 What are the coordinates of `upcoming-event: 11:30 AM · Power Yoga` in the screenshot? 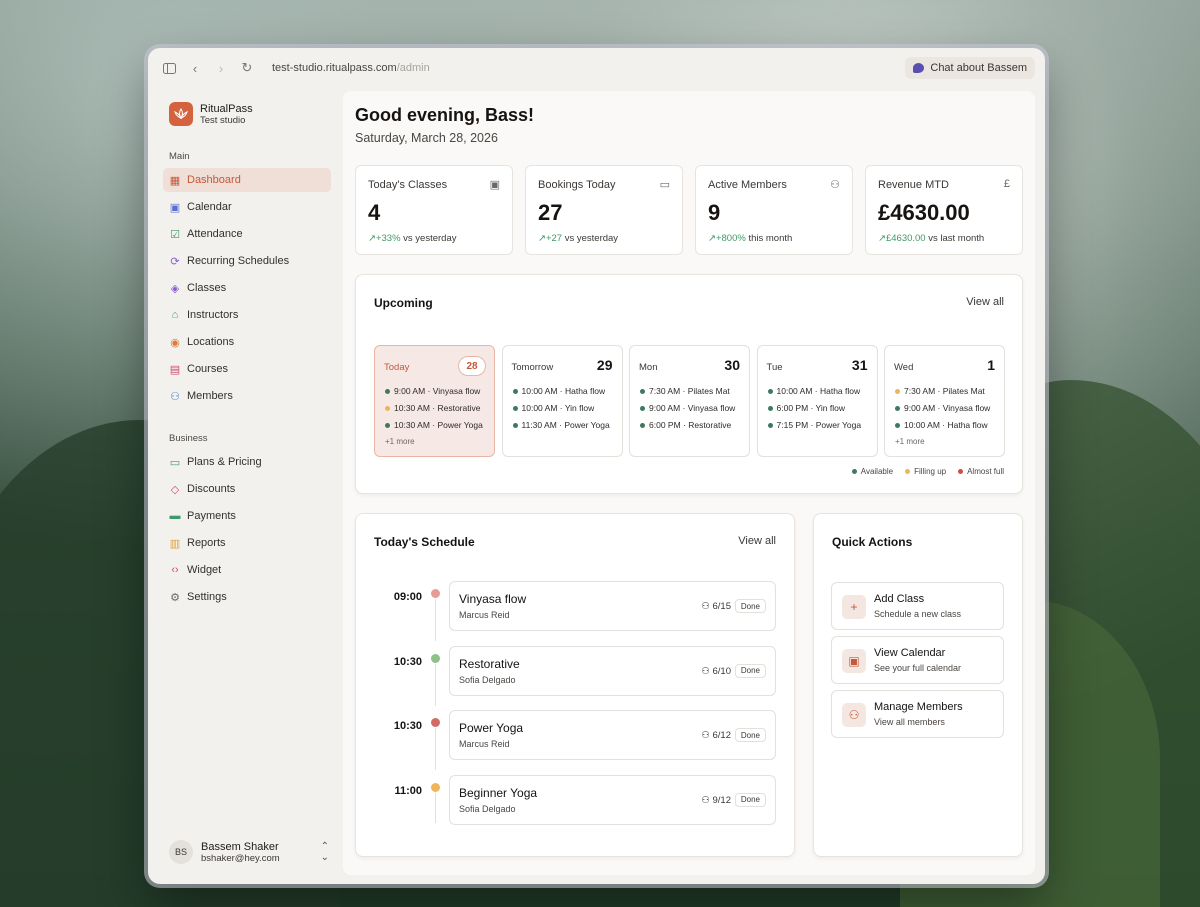 It's located at (561, 425).